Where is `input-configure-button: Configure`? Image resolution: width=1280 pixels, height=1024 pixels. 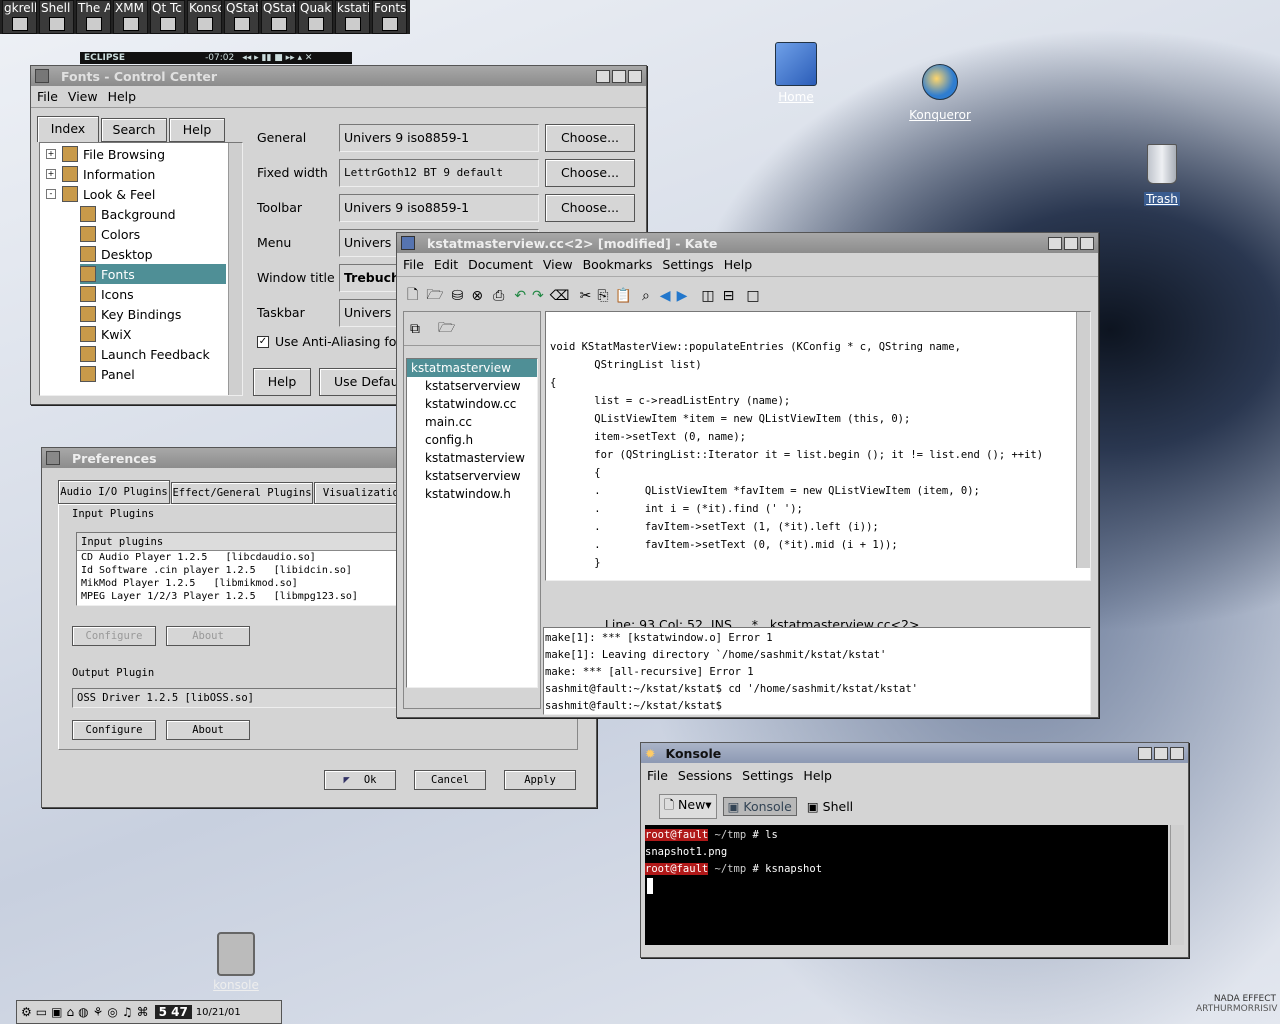 input-configure-button: Configure is located at coordinates (114, 636).